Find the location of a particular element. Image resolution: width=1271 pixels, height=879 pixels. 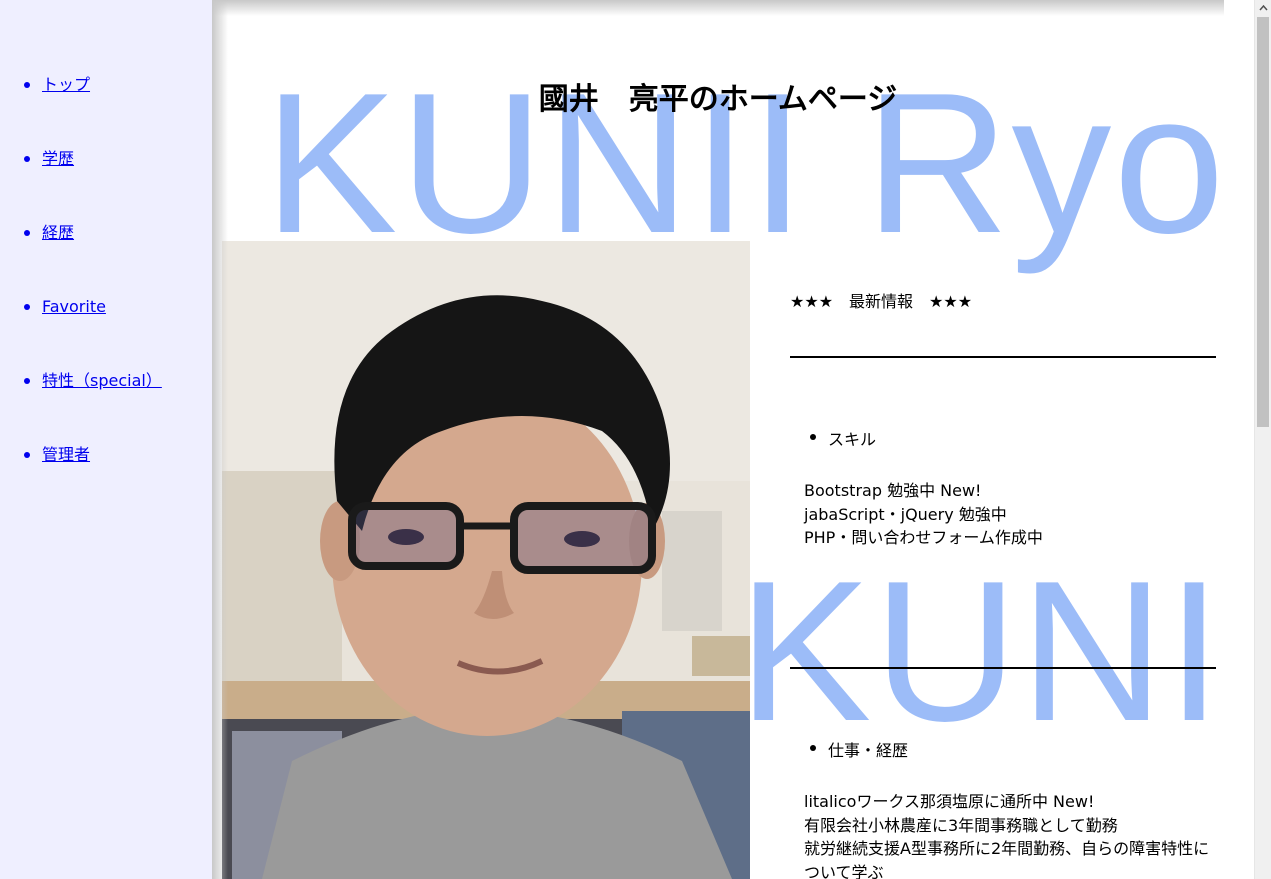

news-header: ★★★ 最新情報 ★★★ is located at coordinates (881, 301).